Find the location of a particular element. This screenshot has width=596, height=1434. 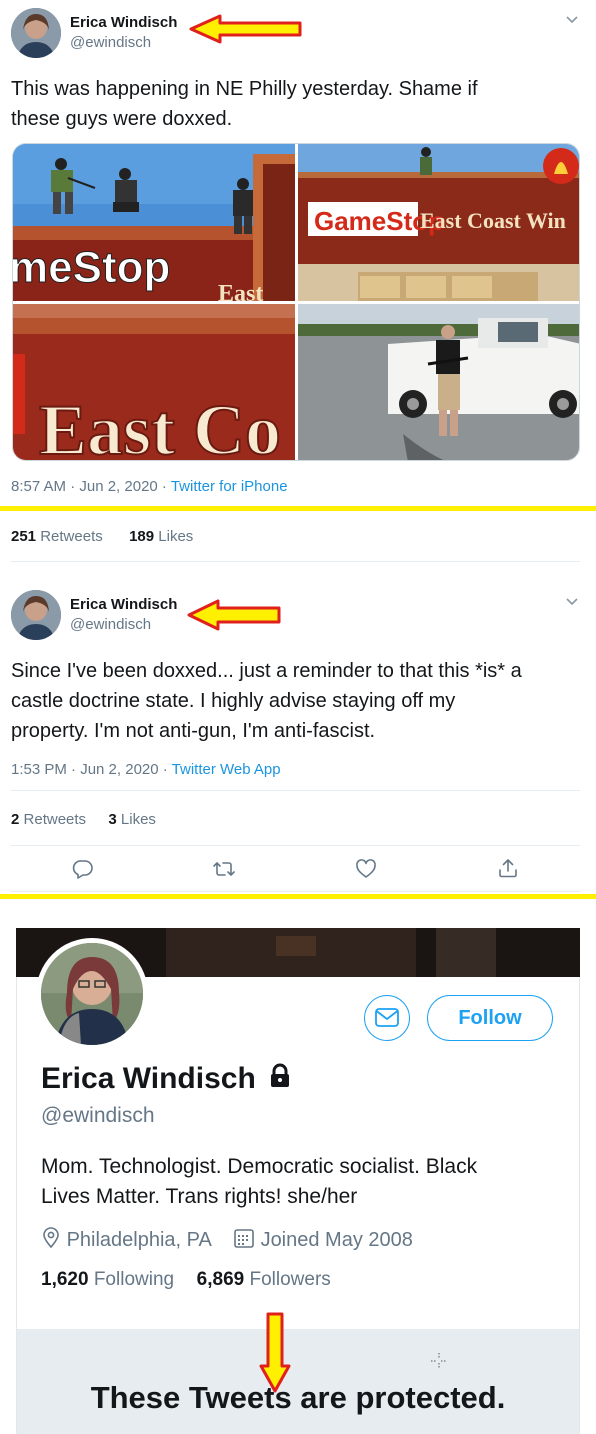

retweet-icon is located at coordinates (224, 869).